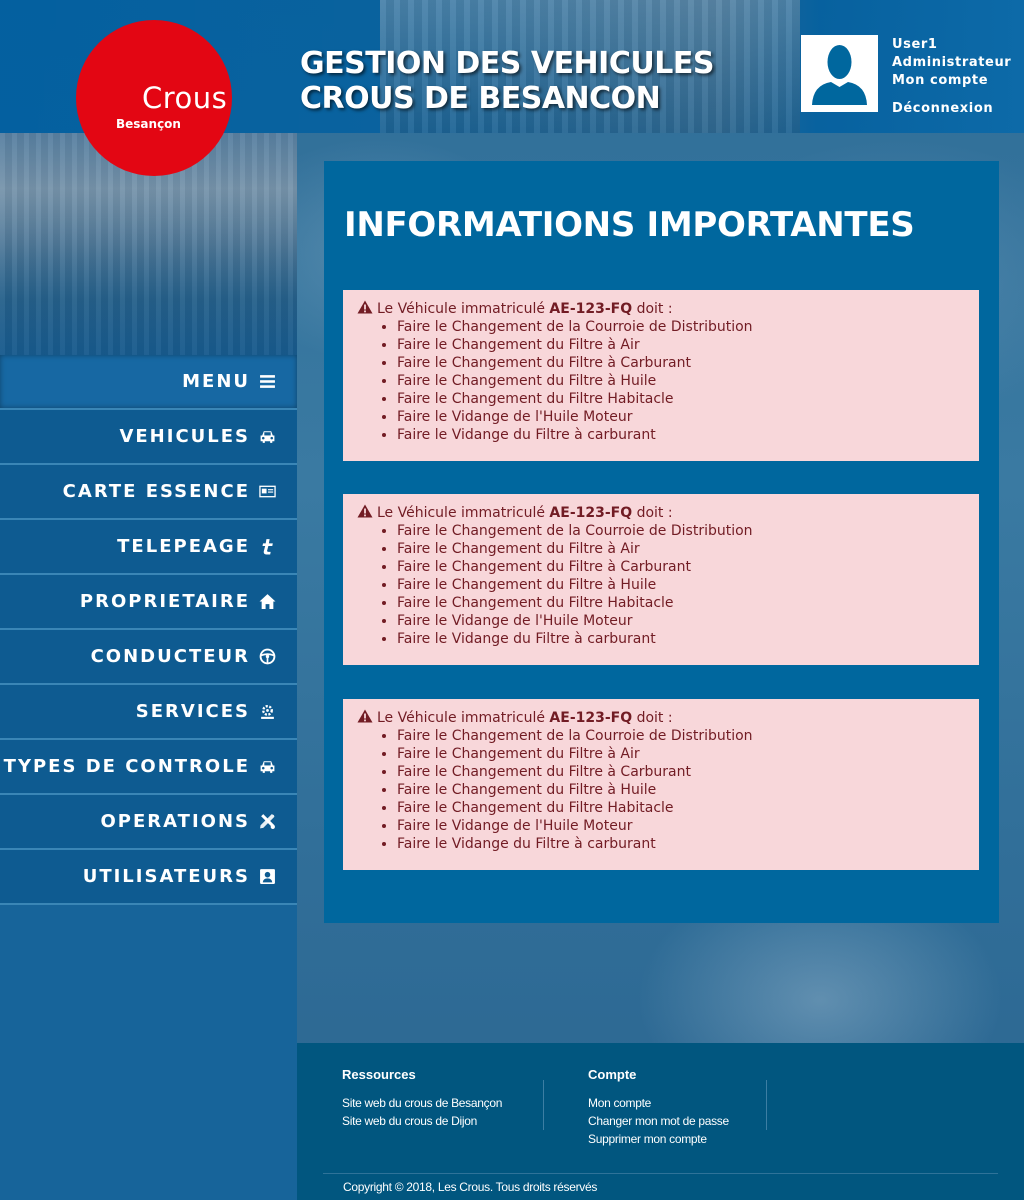 The image size is (1024, 1200). Describe the element at coordinates (166, 876) in the screenshot. I see `sidebar-item-label: UTILISATEURS` at that location.